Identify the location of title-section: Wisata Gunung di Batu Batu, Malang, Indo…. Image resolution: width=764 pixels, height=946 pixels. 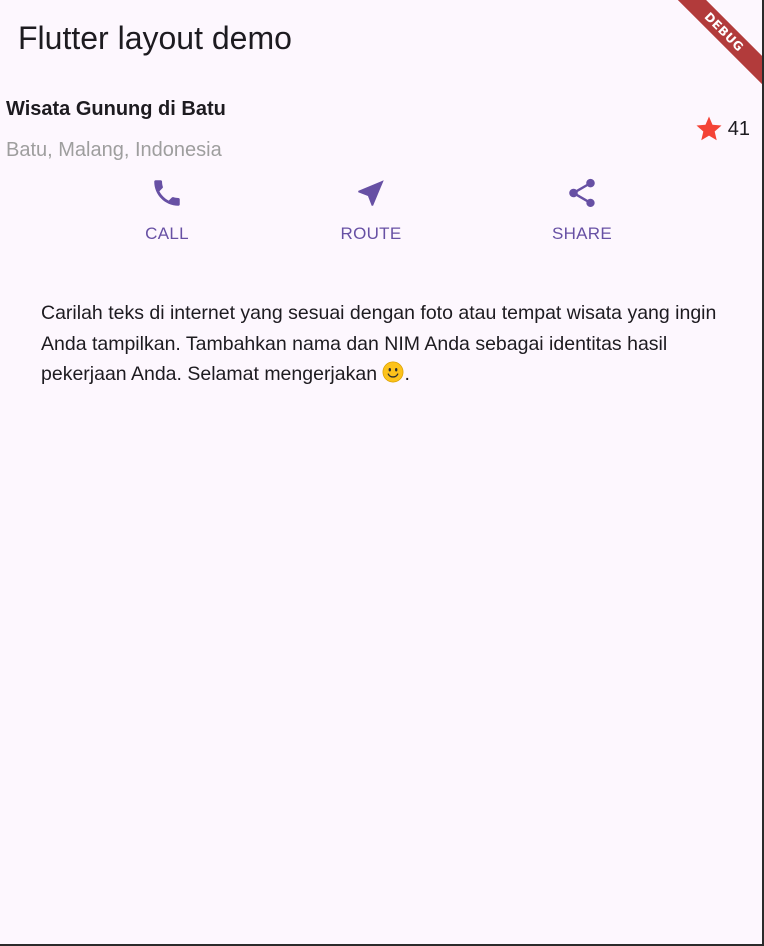
(378, 132).